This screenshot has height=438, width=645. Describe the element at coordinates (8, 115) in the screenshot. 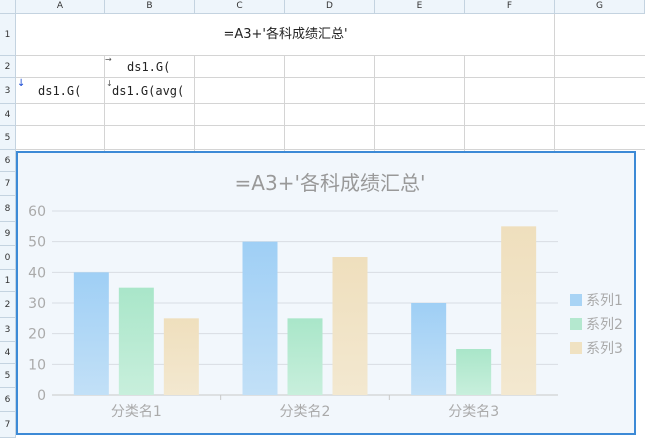

I see `row-header-4: 4` at that location.